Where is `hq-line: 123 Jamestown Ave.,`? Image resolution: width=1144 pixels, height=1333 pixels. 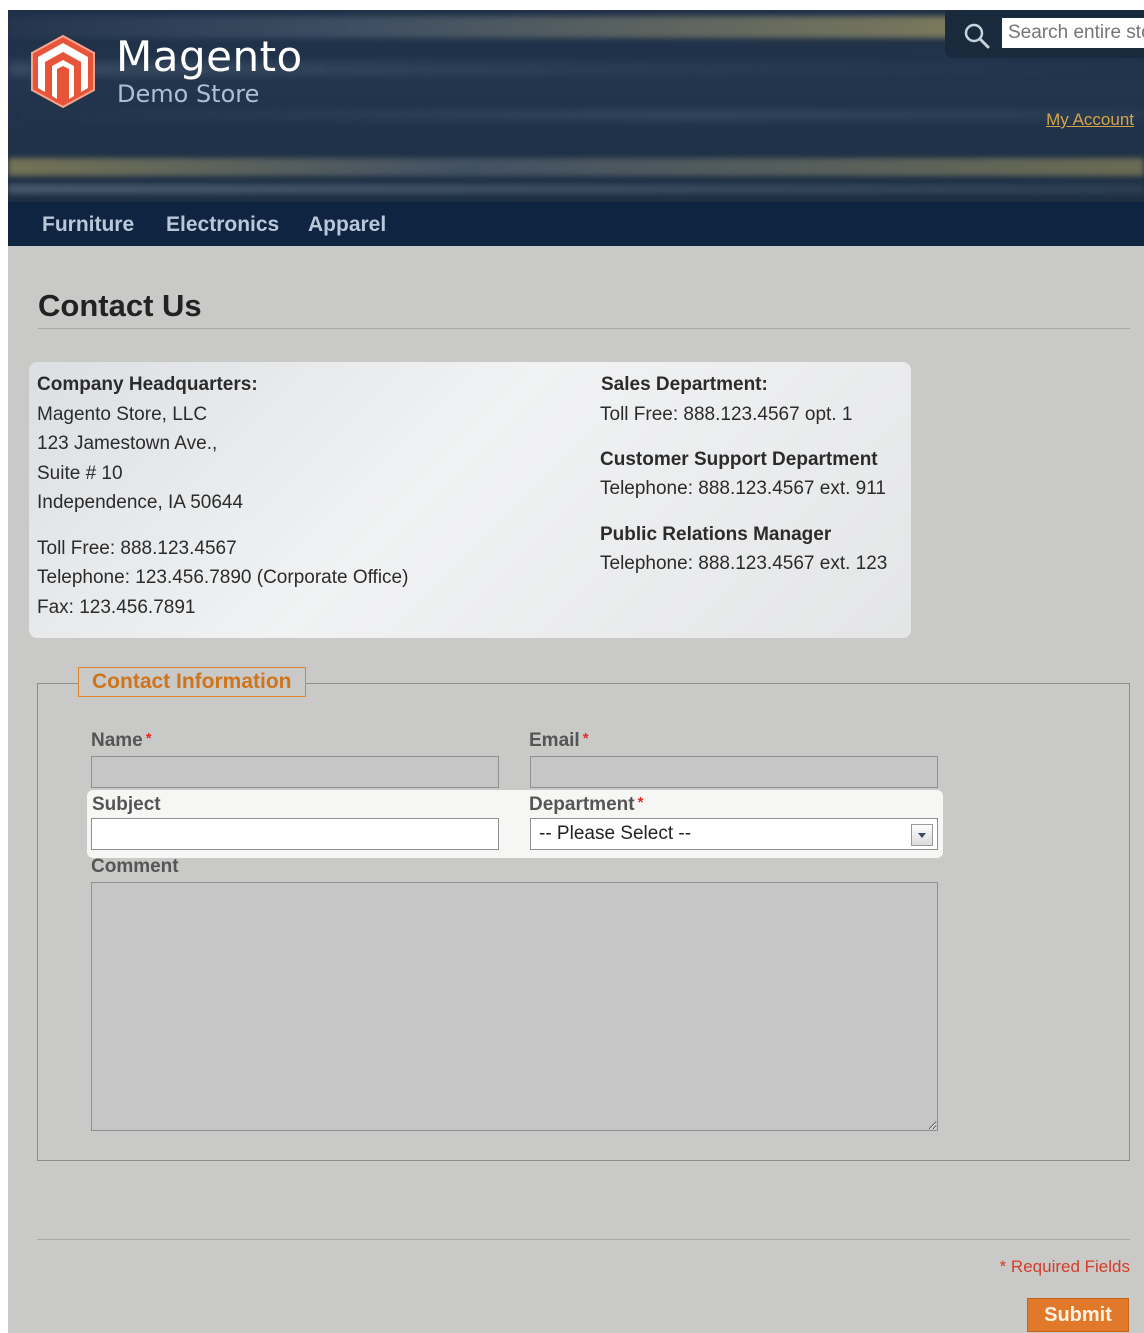
hq-line: 123 Jamestown Ave., is located at coordinates (127, 443).